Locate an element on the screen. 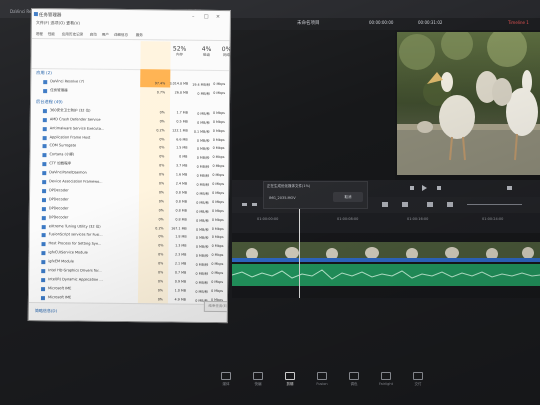  process-name: eXtreme Tuning Utility (32 位) is located at coordinates (74, 226).